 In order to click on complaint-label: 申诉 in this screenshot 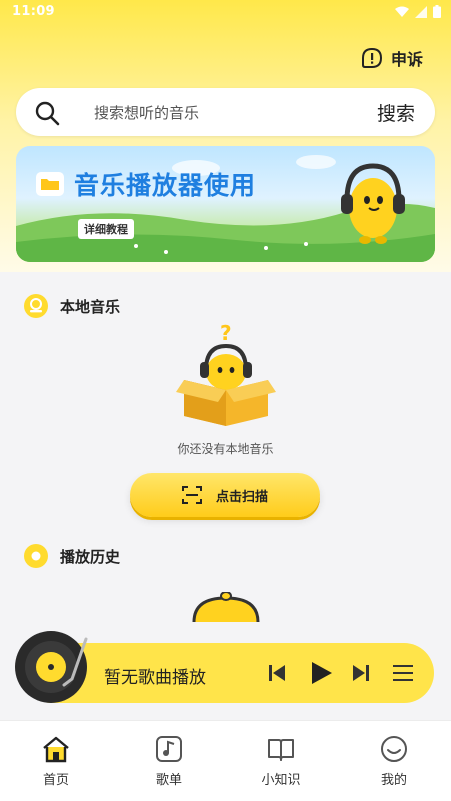, I will do `click(406, 59)`.